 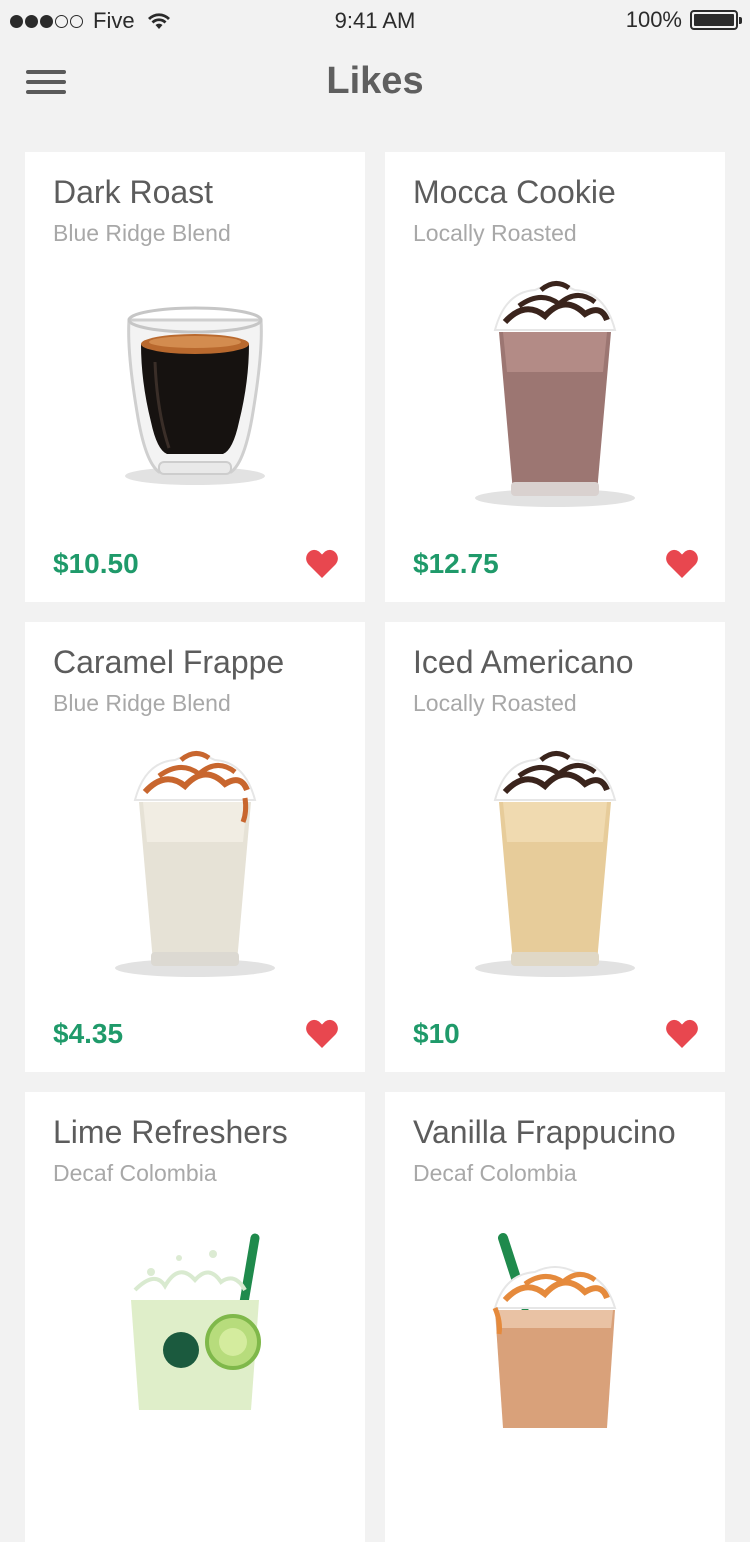 I want to click on lime-refresher-image, so click(x=196, y=1321).